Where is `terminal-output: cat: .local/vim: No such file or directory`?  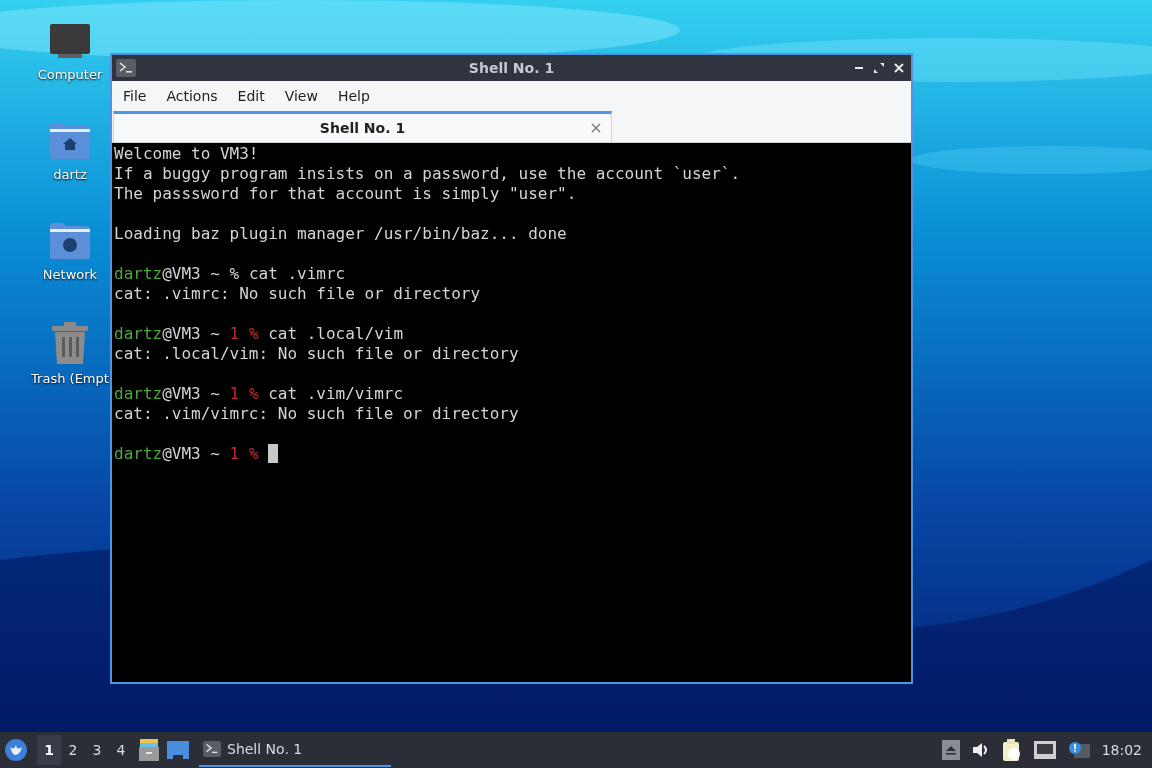 terminal-output: cat: .local/vim: No such file or directory is located at coordinates (316, 354).